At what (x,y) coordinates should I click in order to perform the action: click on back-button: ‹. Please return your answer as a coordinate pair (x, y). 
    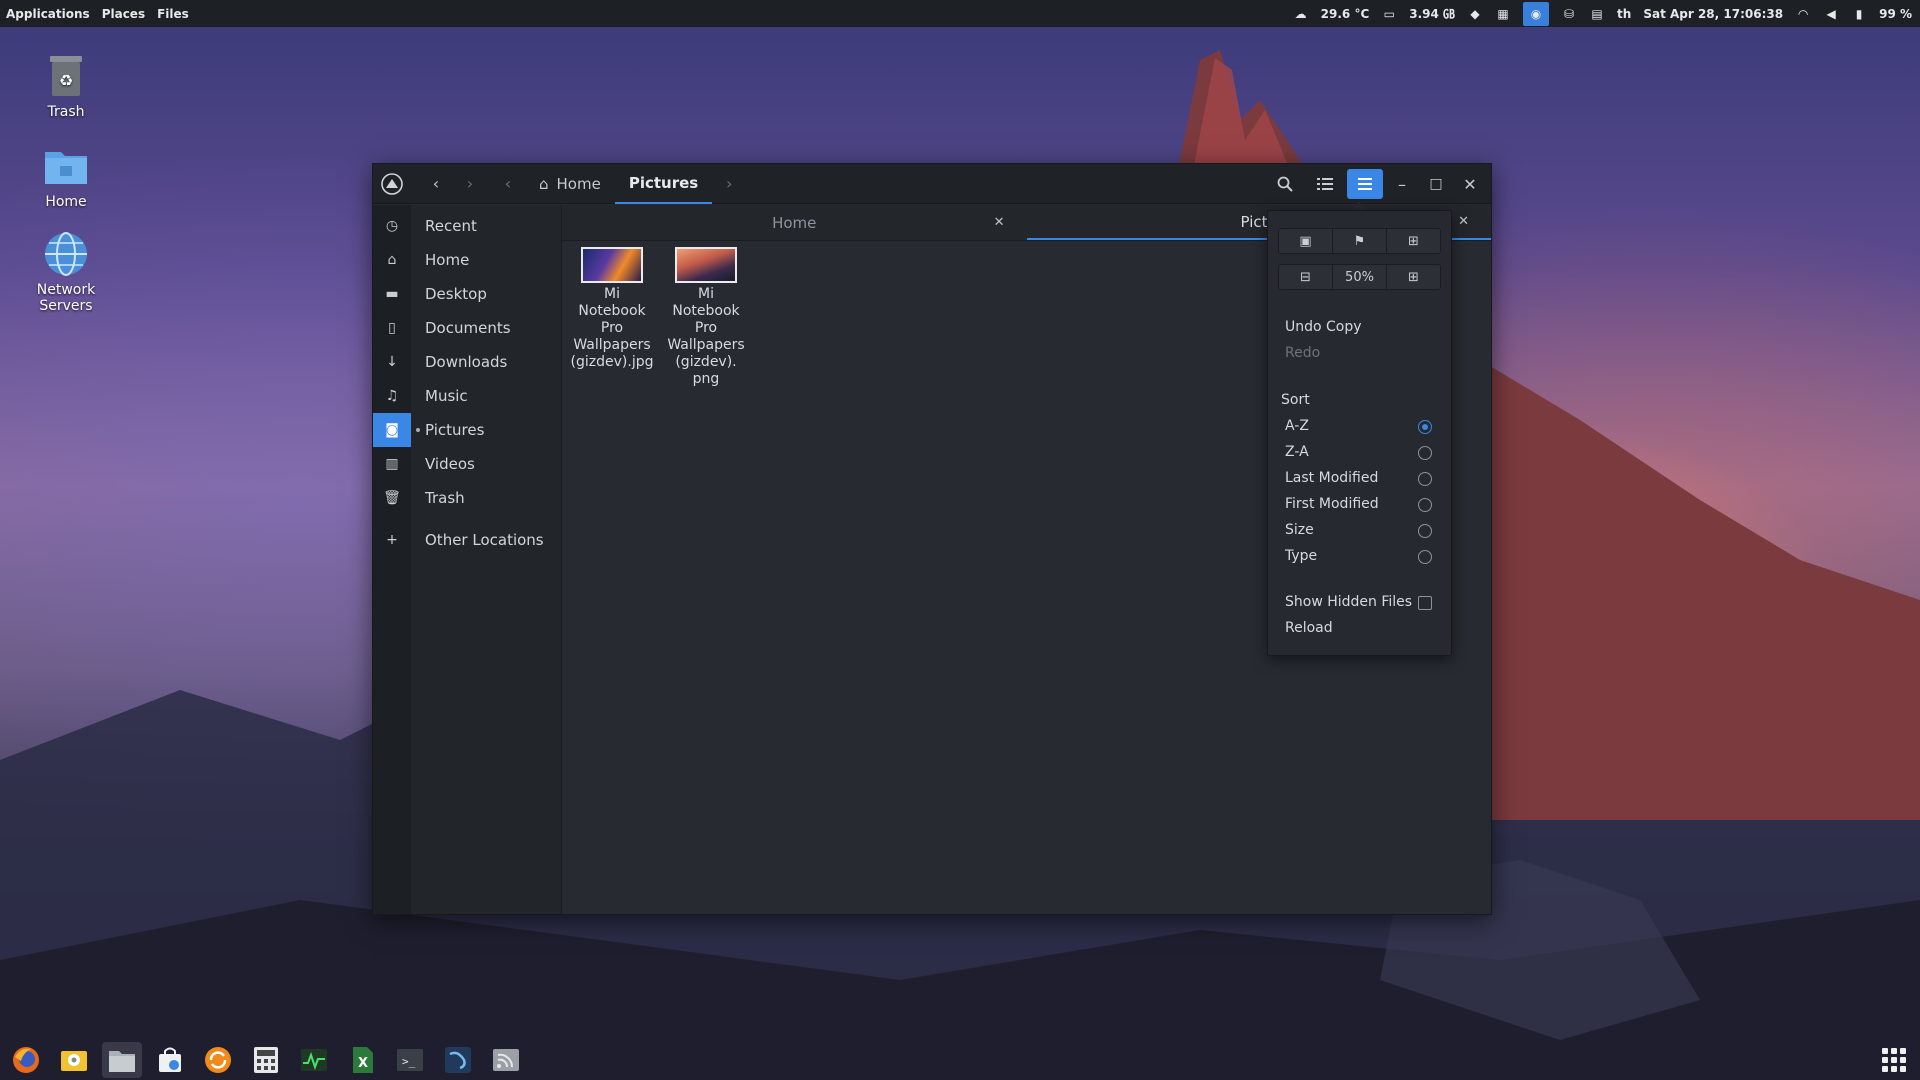
    Looking at the image, I should click on (436, 184).